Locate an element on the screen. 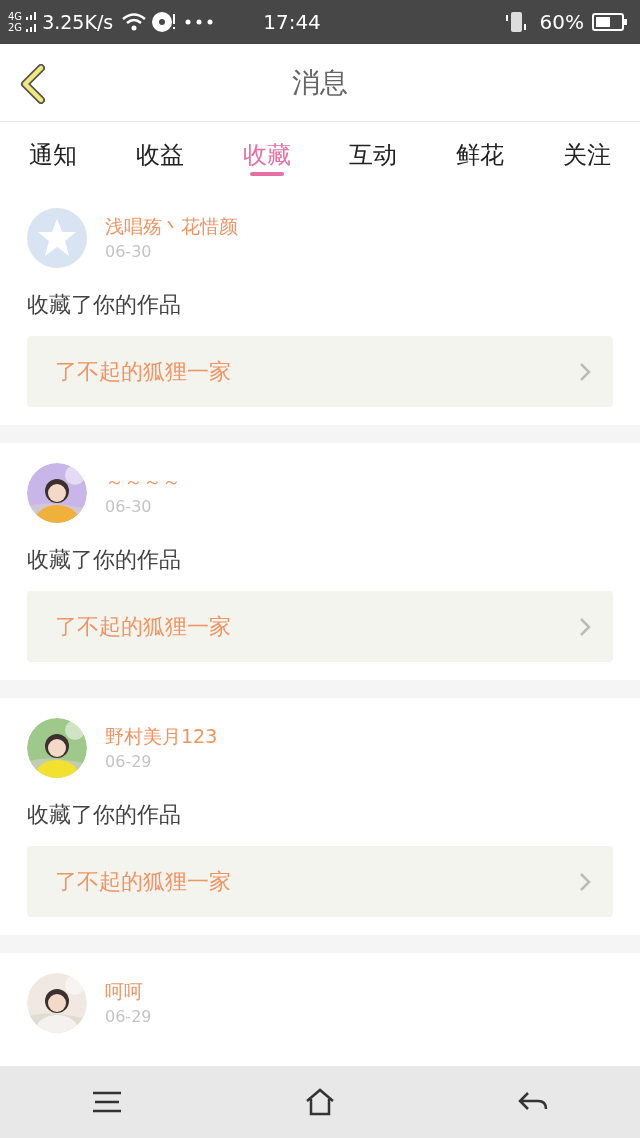 Image resolution: width=640 pixels, height=1138 pixels. back-button is located at coordinates (33, 84).